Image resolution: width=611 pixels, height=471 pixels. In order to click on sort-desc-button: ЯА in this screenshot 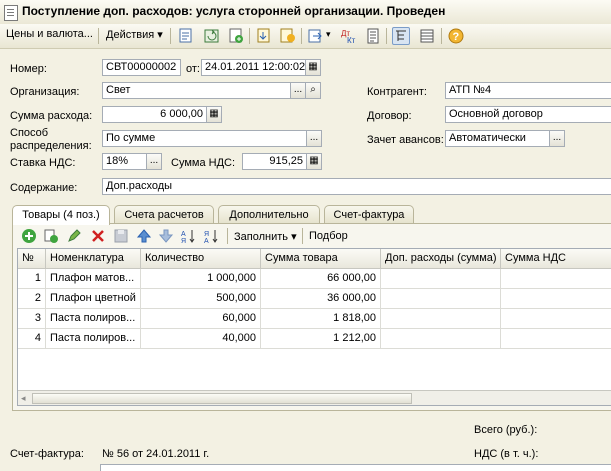, I will do `click(212, 236)`.